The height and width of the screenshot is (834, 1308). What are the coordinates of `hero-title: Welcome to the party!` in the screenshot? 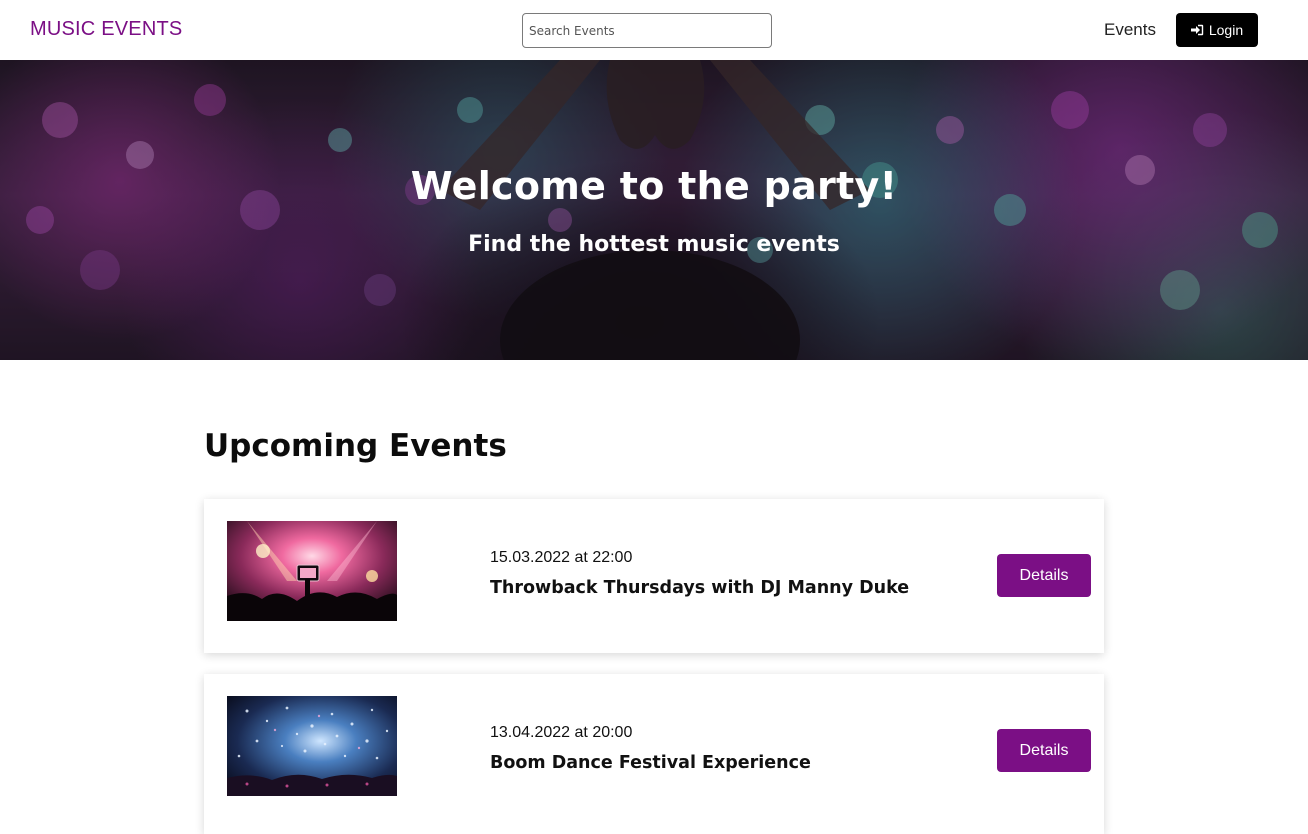 It's located at (654, 186).